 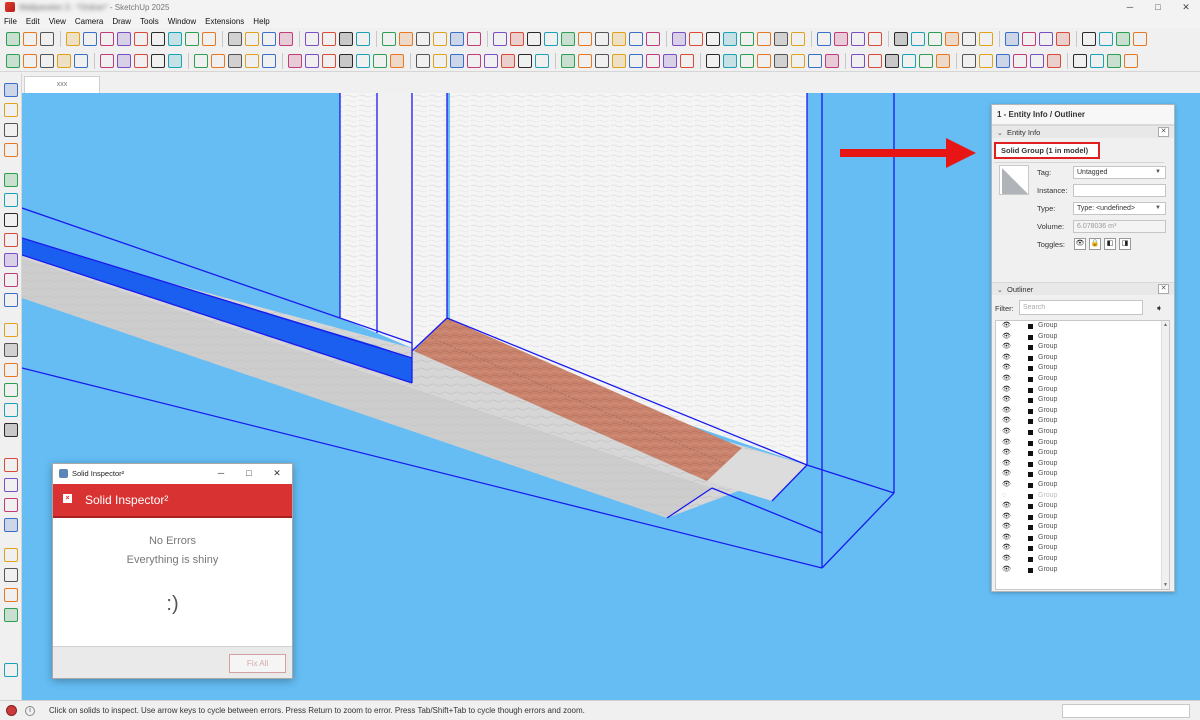 What do you see at coordinates (62, 84) in the screenshot?
I see `scene-tab: xxx` at bounding box center [62, 84].